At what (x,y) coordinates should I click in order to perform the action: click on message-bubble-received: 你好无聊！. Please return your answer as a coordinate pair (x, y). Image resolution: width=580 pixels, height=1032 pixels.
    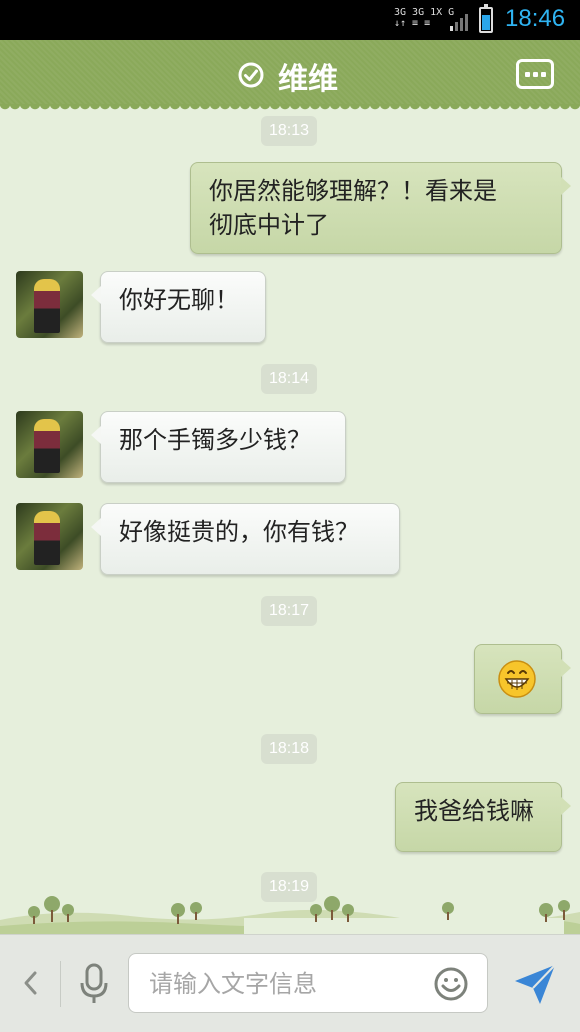
    Looking at the image, I should click on (178, 307).